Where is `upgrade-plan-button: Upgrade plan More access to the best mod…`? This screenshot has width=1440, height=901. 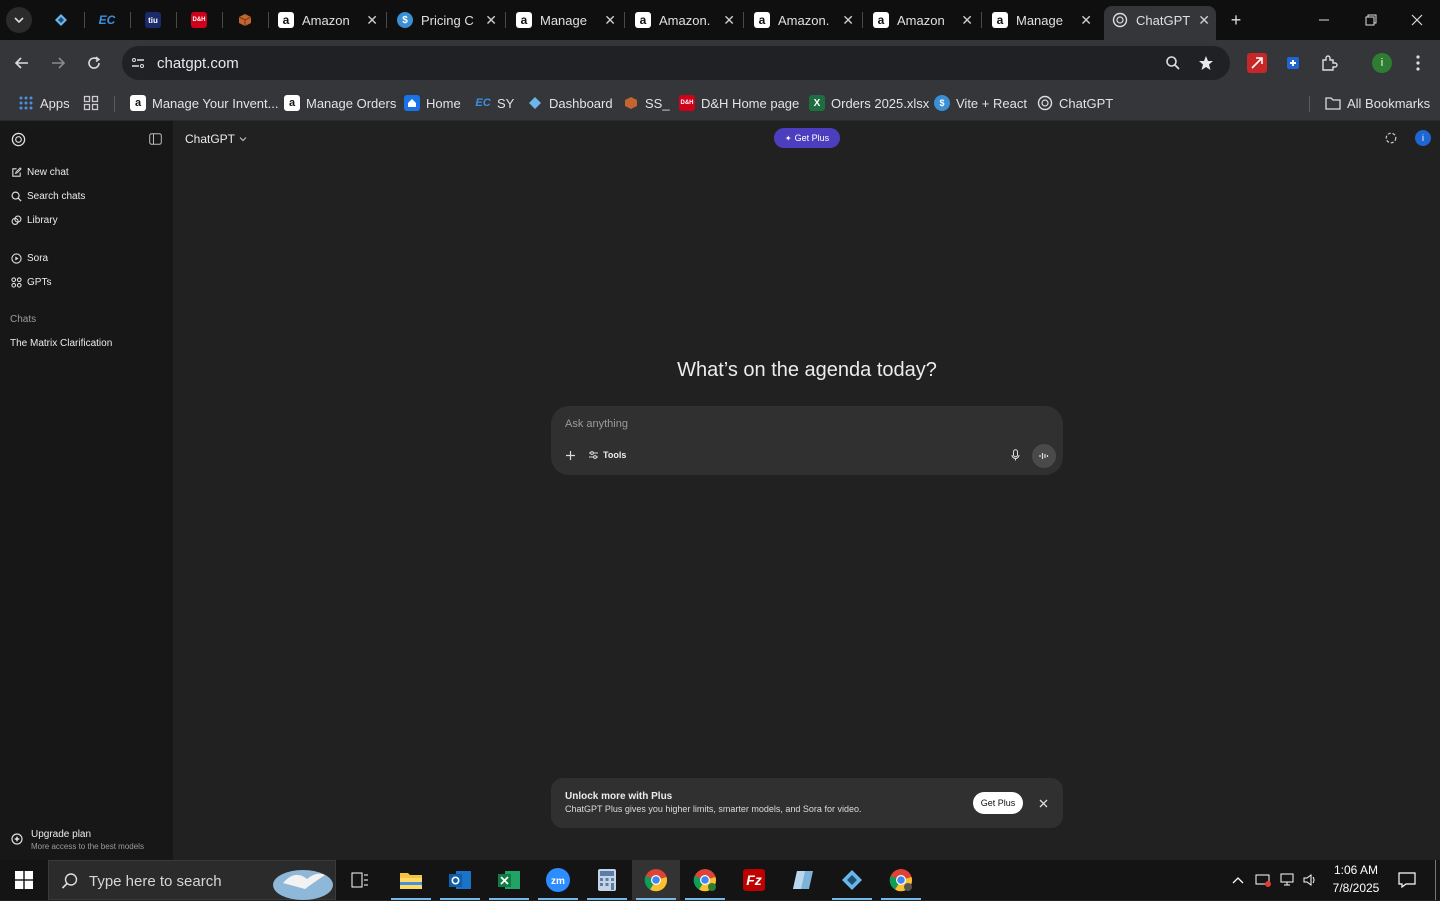 upgrade-plan-button: Upgrade plan More access to the best mod… is located at coordinates (86, 839).